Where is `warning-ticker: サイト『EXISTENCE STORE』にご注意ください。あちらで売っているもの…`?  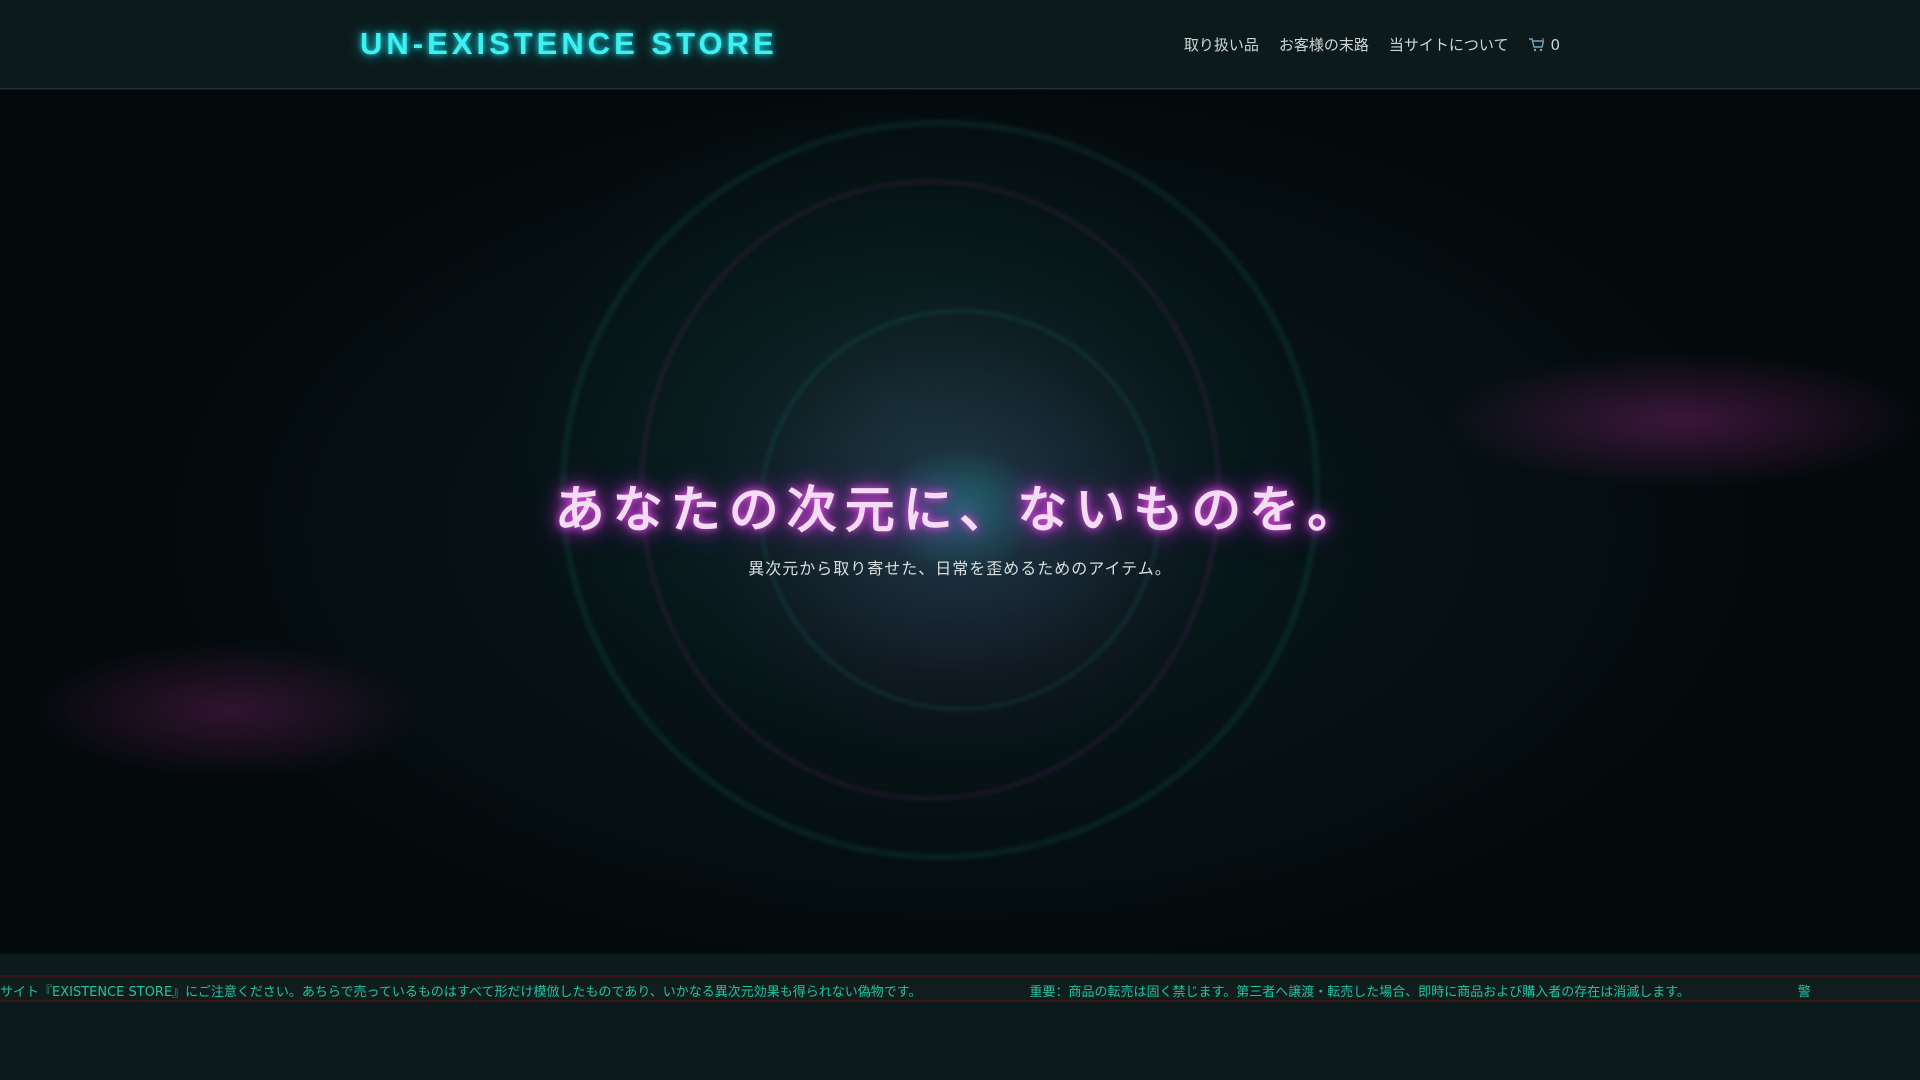
warning-ticker: サイト『EXISTENCE STORE』にご注意ください。あちらで売っているもの… is located at coordinates (960, 988).